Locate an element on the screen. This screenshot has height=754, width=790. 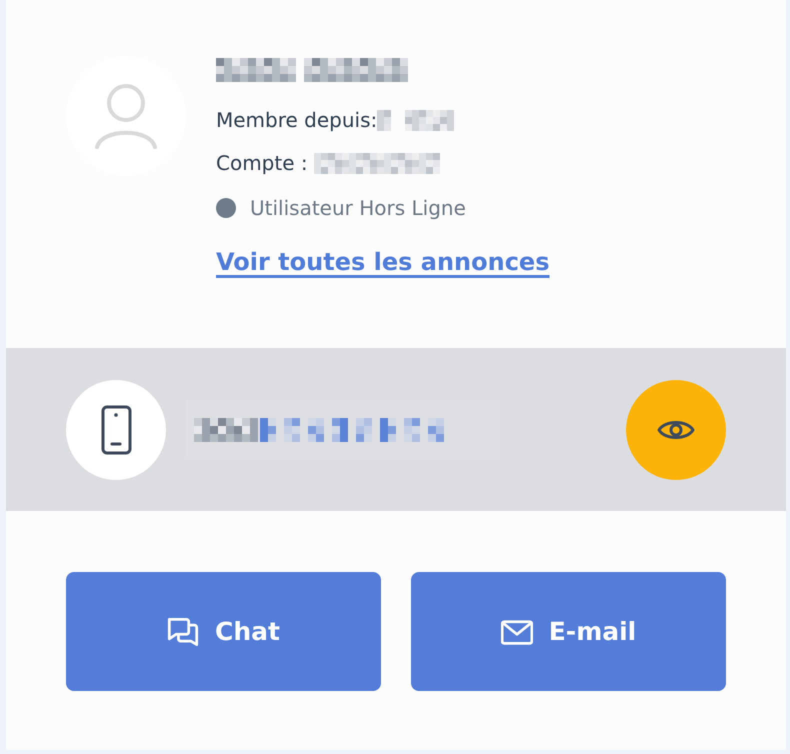
all-listings-link: Voir toutes les annonces is located at coordinates (383, 262).